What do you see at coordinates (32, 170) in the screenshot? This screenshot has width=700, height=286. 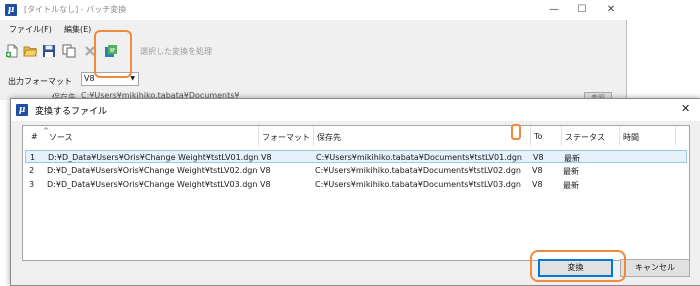 I see `row-number: 2` at bounding box center [32, 170].